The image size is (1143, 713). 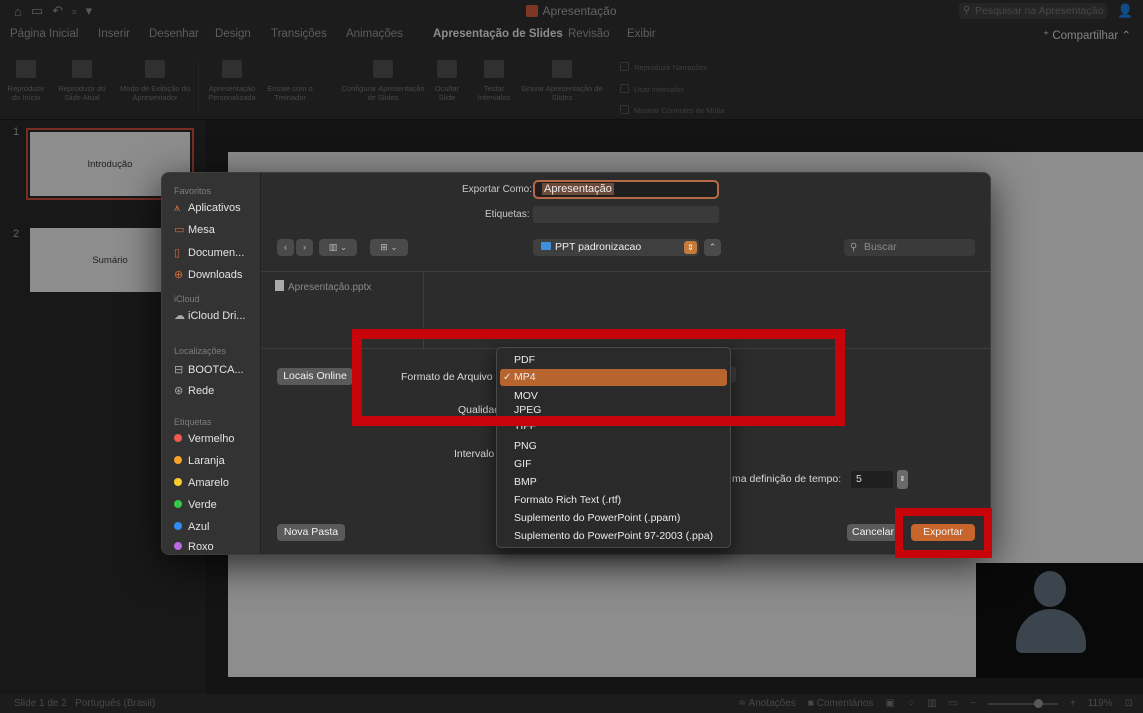 What do you see at coordinates (178, 504) in the screenshot?
I see `green-tag-dot` at bounding box center [178, 504].